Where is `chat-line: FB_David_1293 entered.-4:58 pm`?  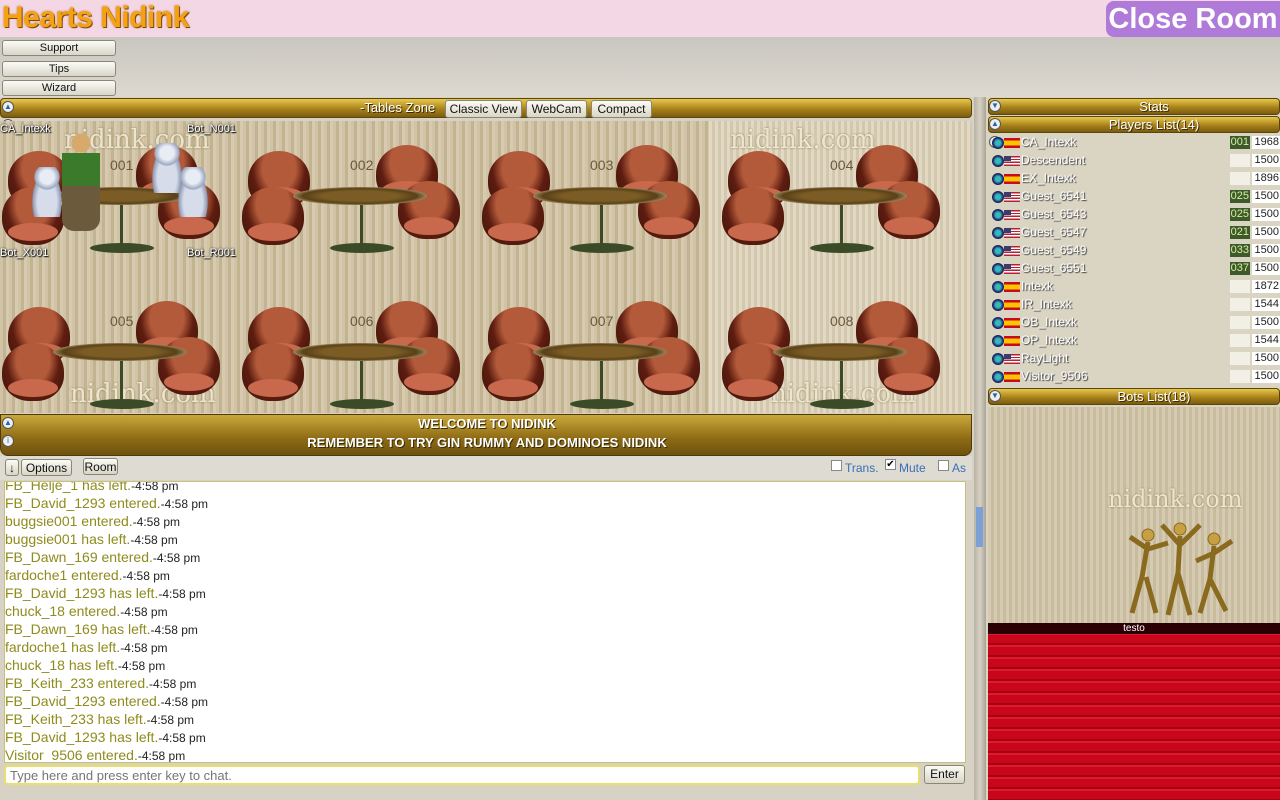
chat-line: FB_David_1293 entered.-4:58 pm is located at coordinates (485, 701).